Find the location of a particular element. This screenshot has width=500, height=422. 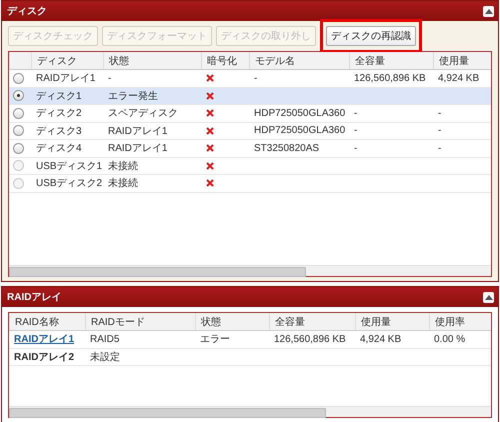

table-cell-text: エラー is located at coordinates (215, 339).